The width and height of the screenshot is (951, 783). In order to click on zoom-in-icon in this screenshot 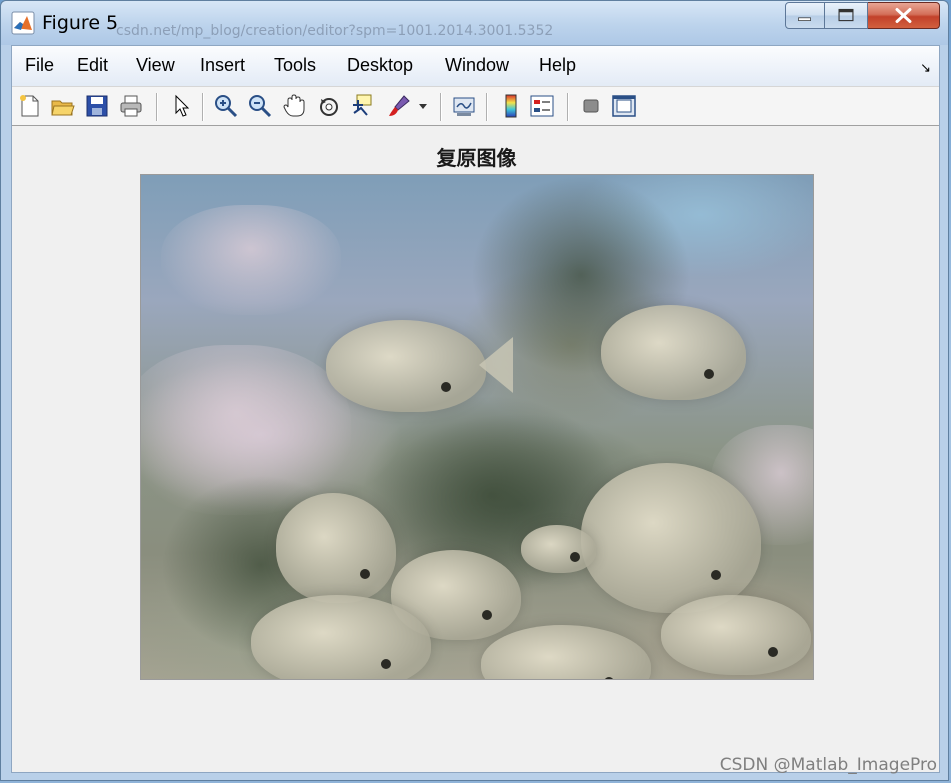, I will do `click(226, 106)`.